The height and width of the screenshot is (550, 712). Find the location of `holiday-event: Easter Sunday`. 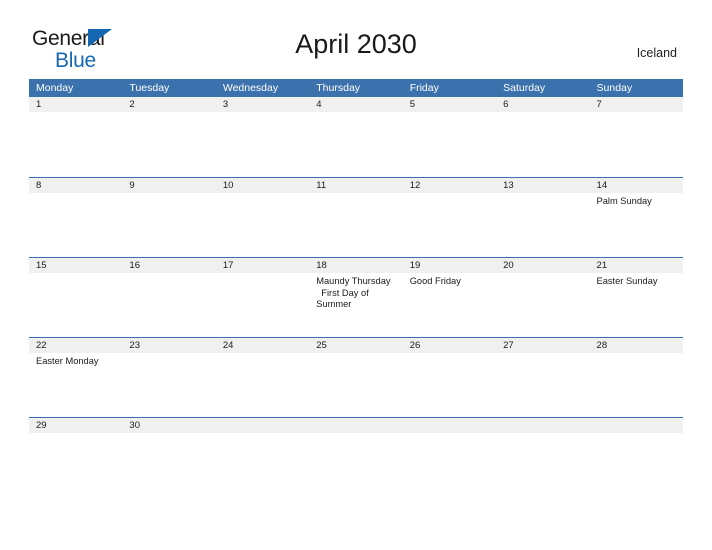

holiday-event: Easter Sunday is located at coordinates (627, 281).